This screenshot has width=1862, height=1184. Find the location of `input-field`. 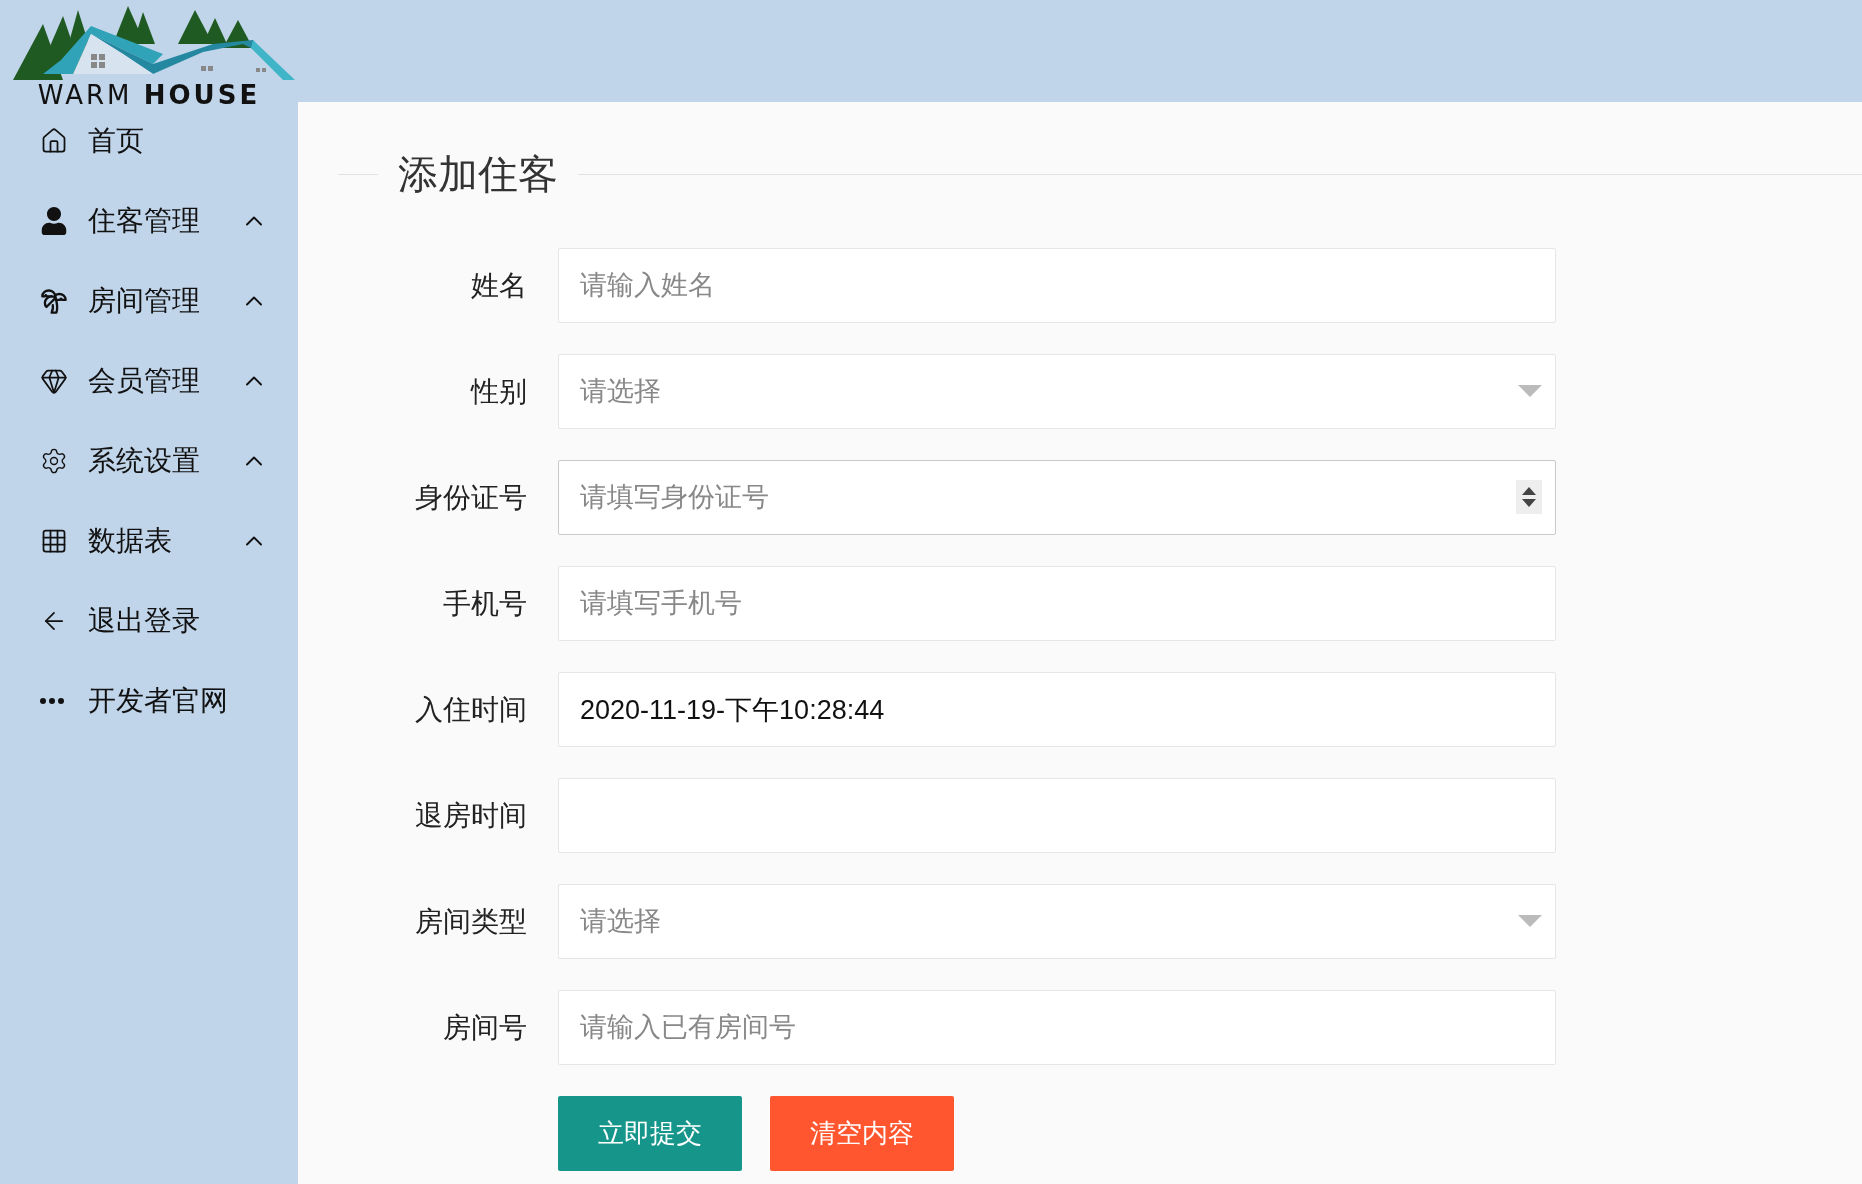

input-field is located at coordinates (1057, 815).